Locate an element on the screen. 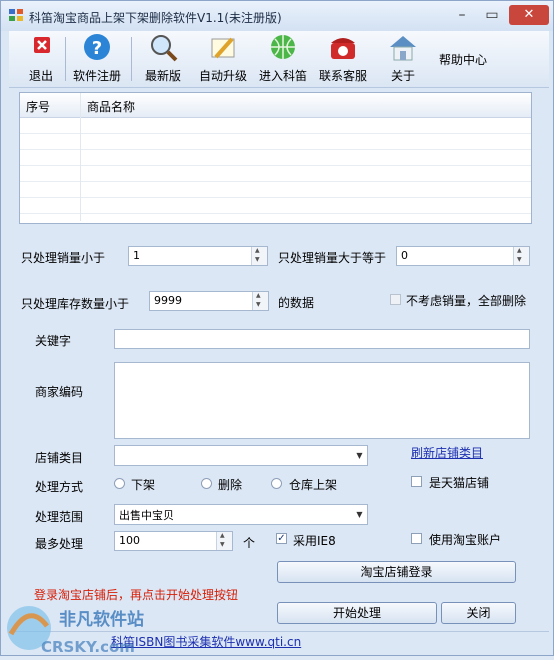  keyword-input is located at coordinates (322, 339).